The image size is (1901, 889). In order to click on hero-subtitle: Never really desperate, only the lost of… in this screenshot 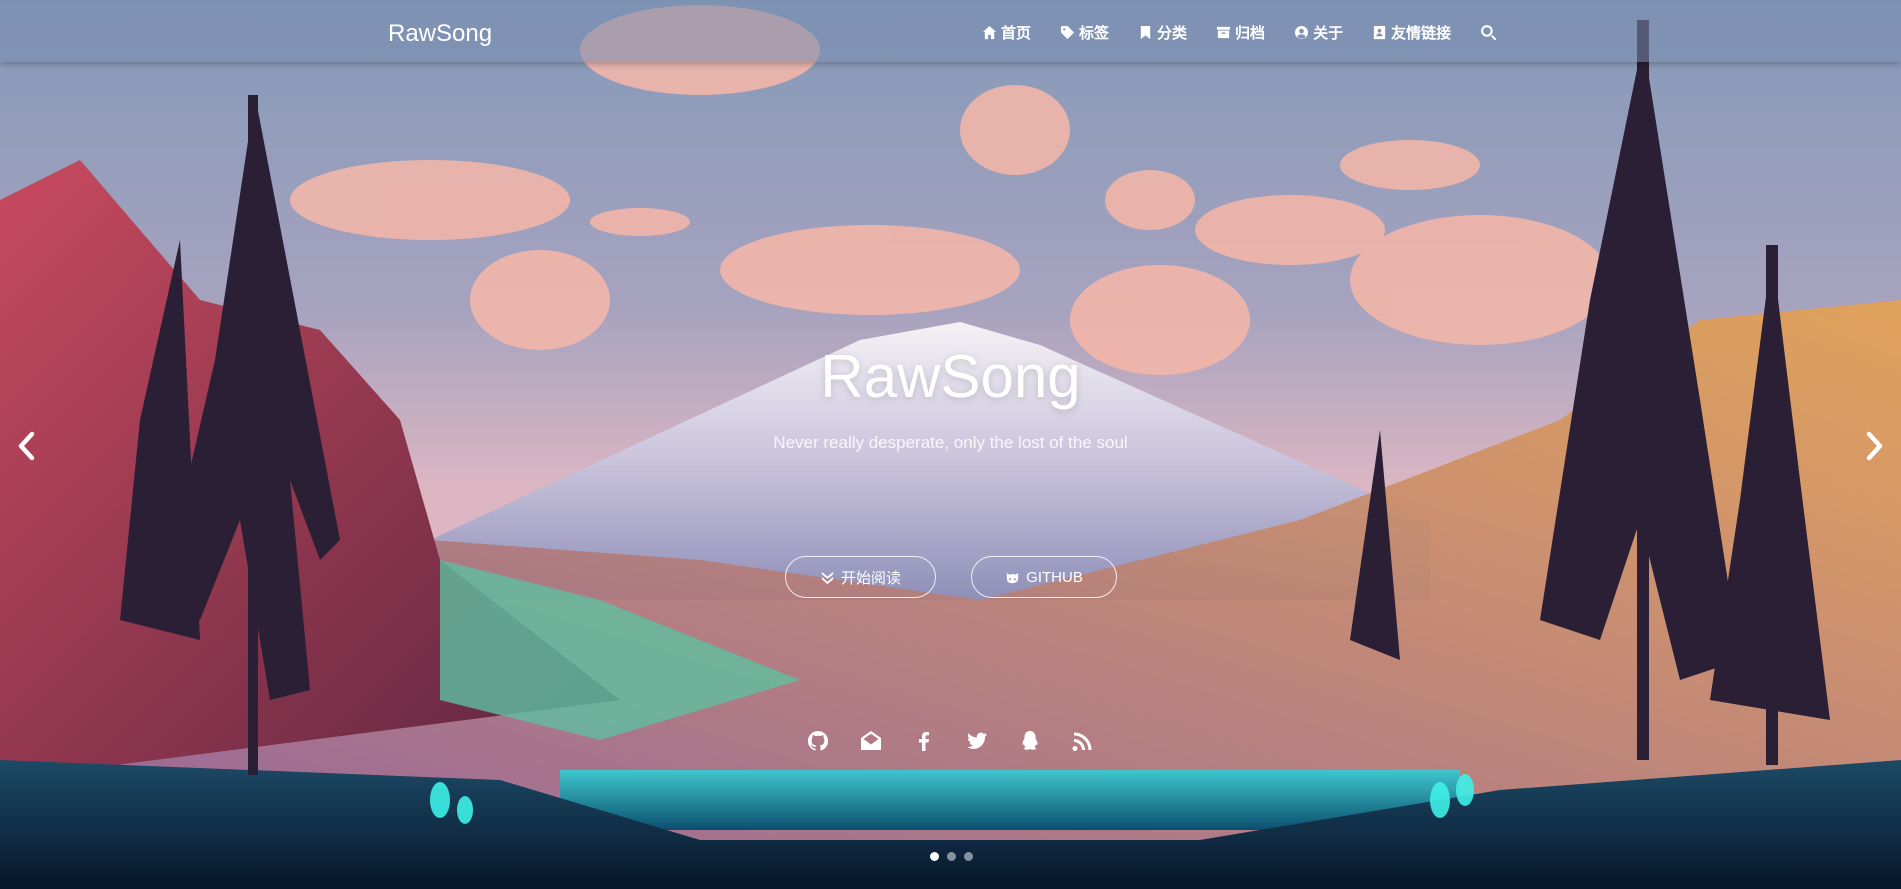, I will do `click(950, 442)`.